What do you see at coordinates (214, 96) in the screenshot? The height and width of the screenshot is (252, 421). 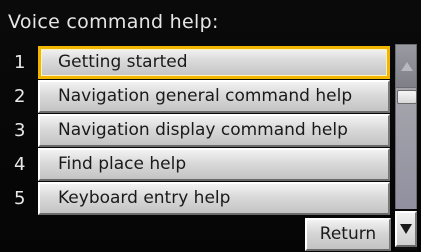 I see `help-topic-navigation-general-button: Navigation general command help` at bounding box center [214, 96].